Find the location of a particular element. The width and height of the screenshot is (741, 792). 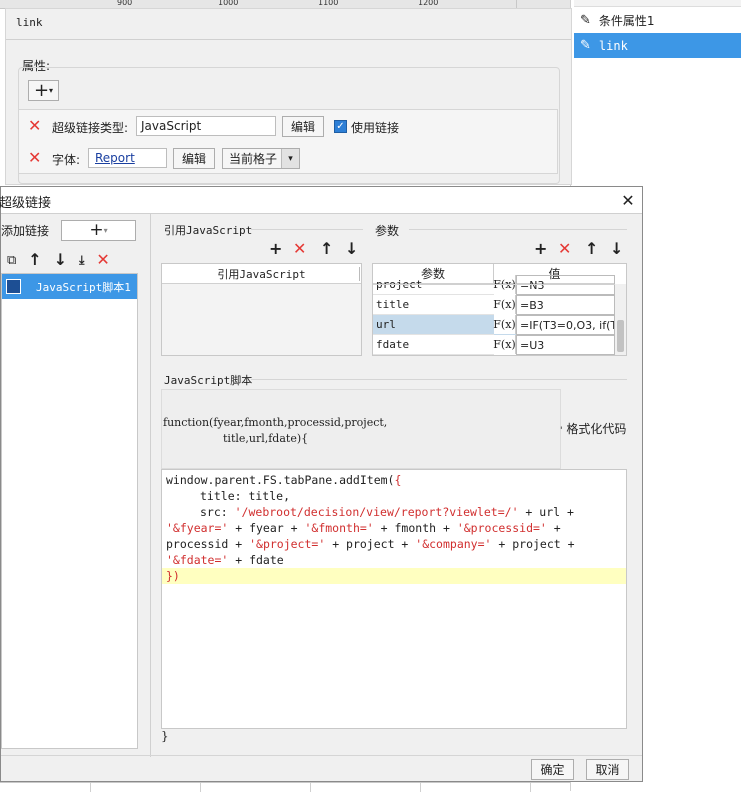

close-icon: ✕ is located at coordinates (628, 200).